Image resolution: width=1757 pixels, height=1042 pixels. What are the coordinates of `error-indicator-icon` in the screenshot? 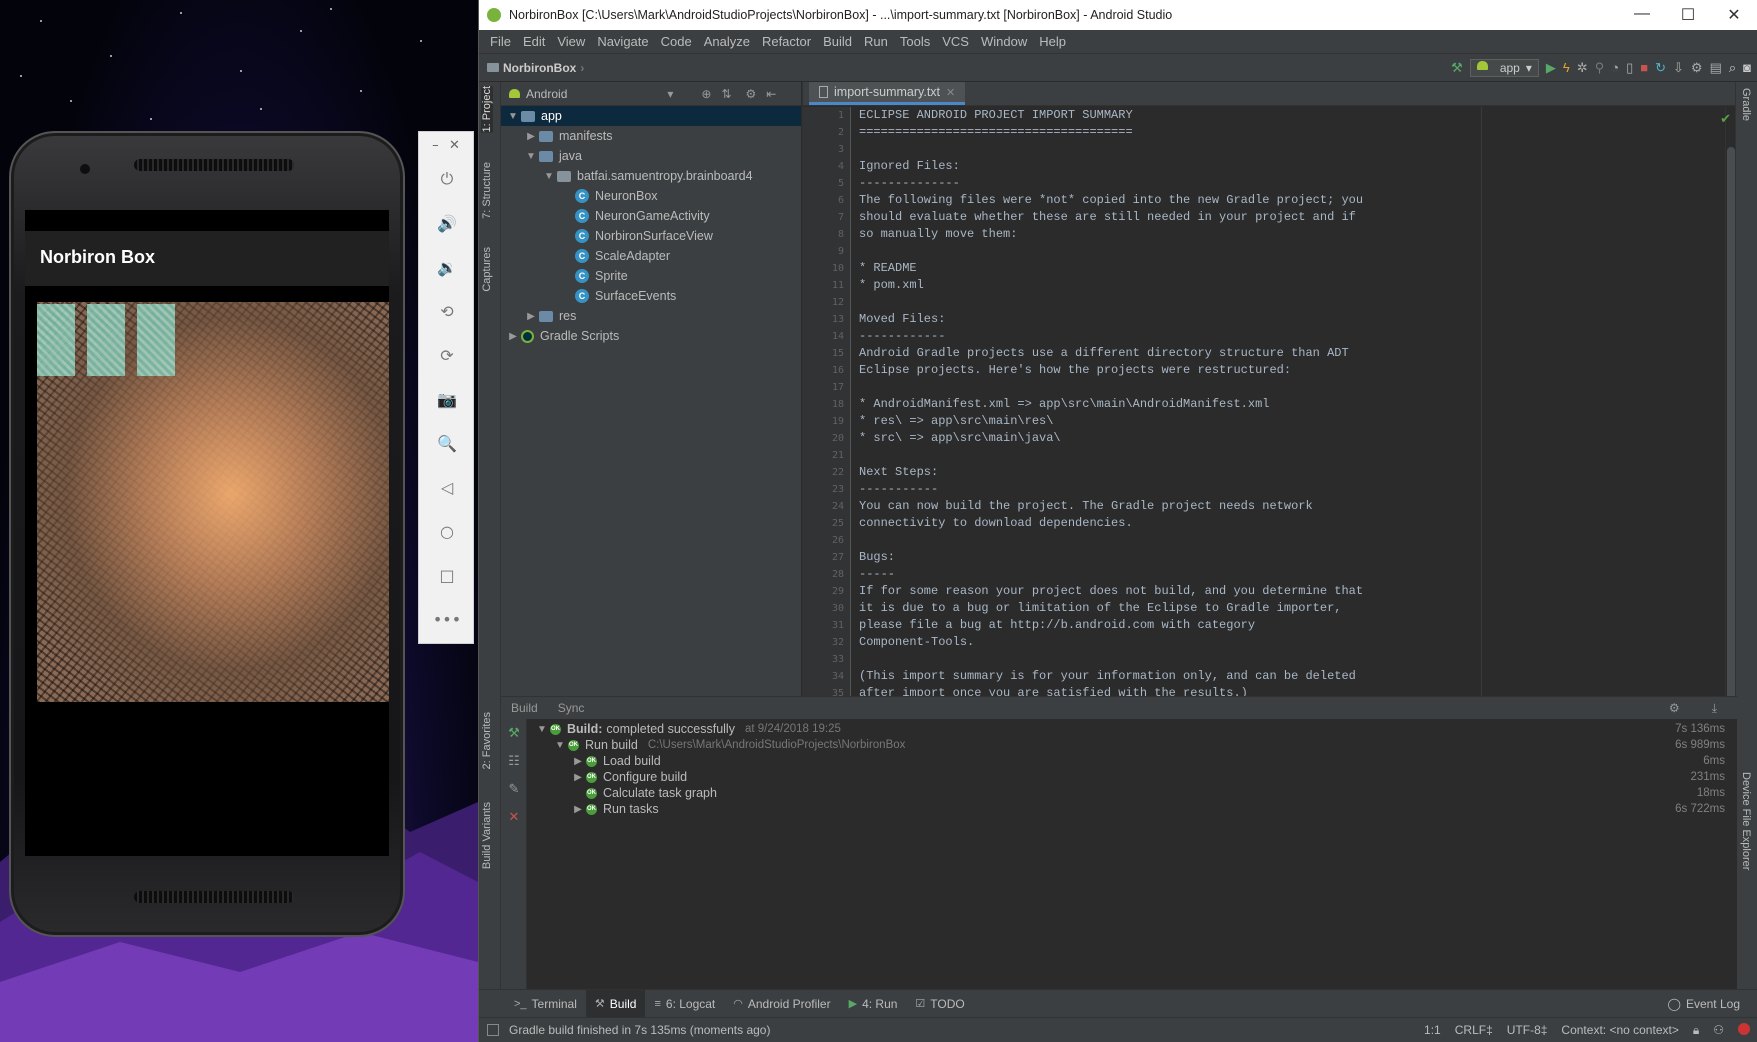 It's located at (1744, 1028).